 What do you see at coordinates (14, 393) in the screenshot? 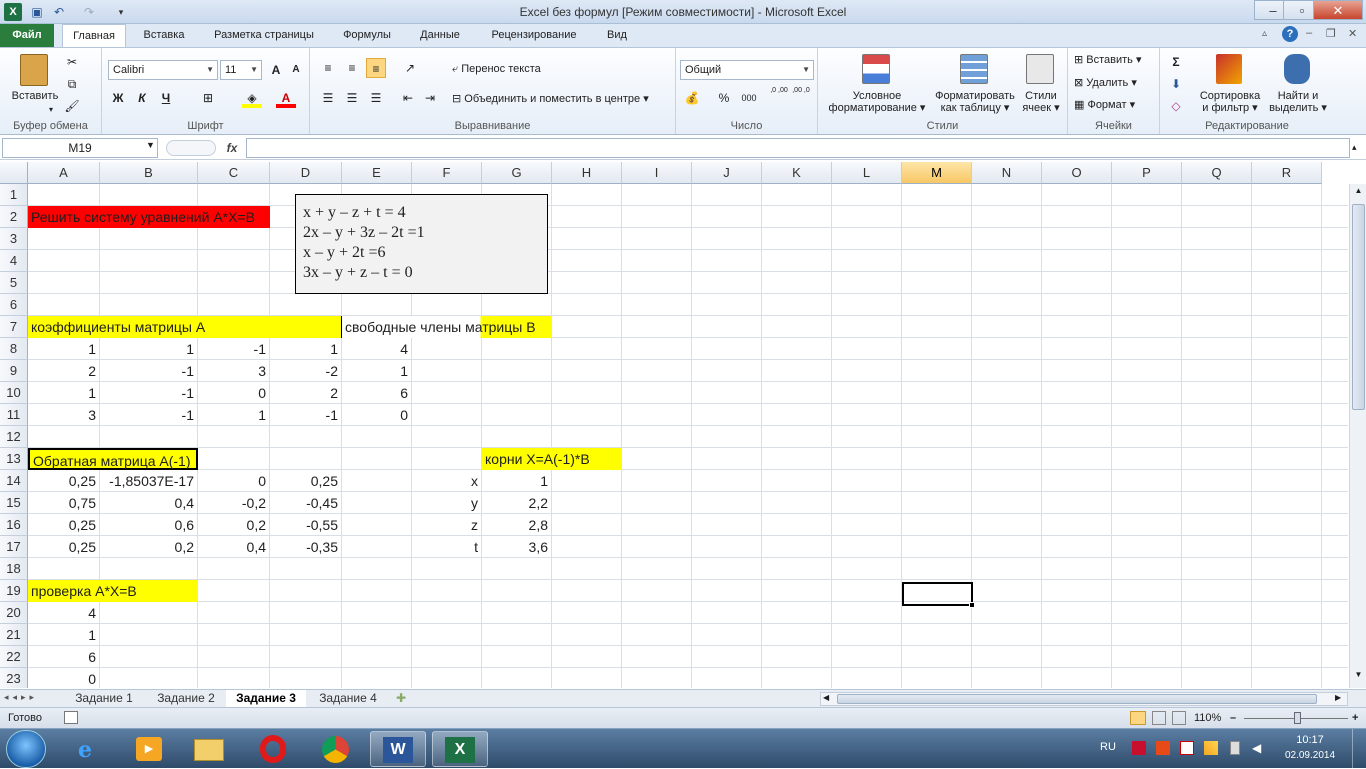
I see `row-header-10: 10` at bounding box center [14, 393].